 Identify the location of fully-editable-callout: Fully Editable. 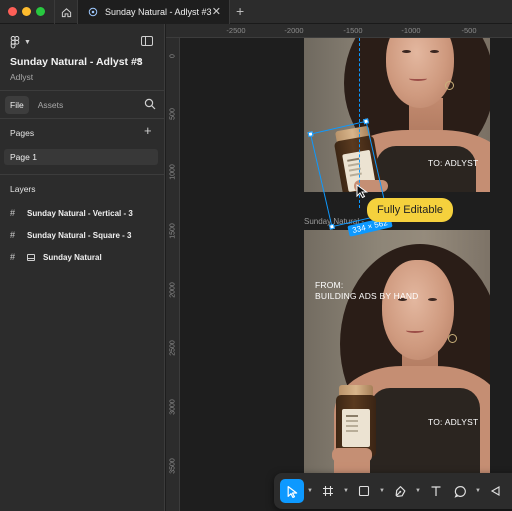
(410, 210).